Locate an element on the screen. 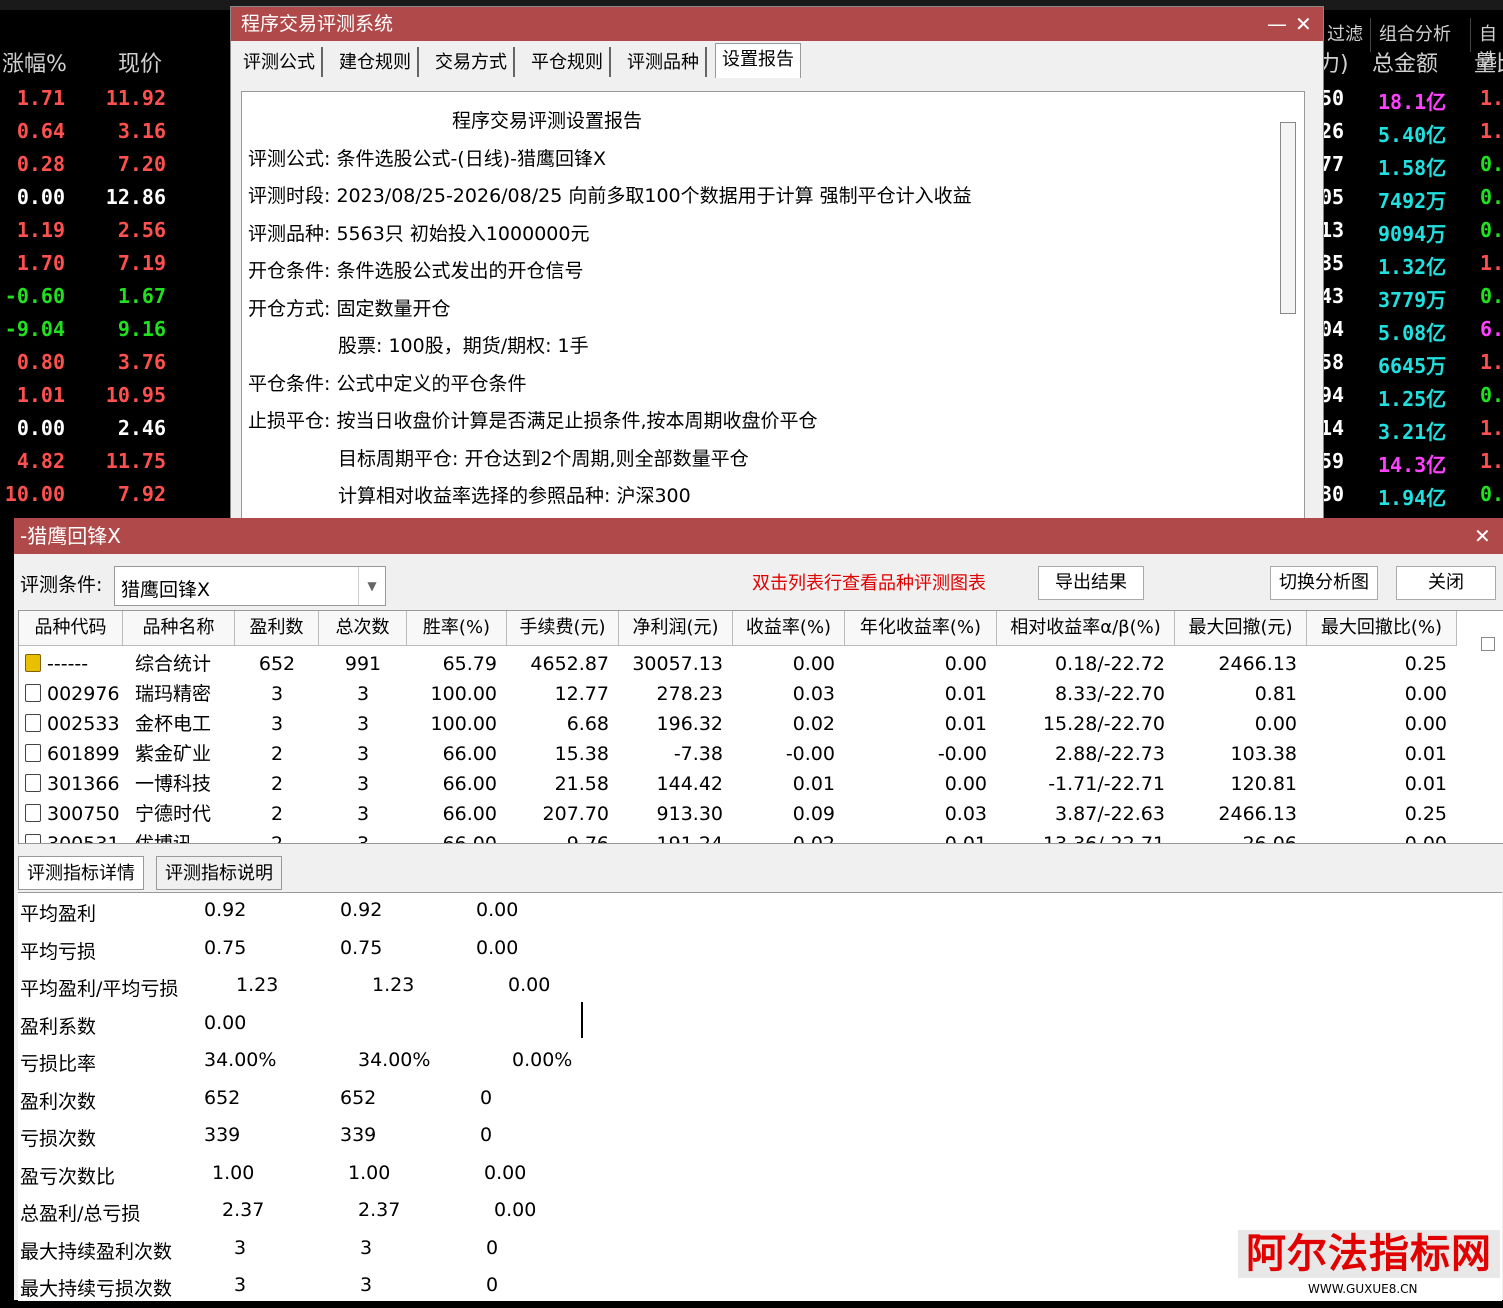  column-header: 收益率(%) is located at coordinates (789, 628).